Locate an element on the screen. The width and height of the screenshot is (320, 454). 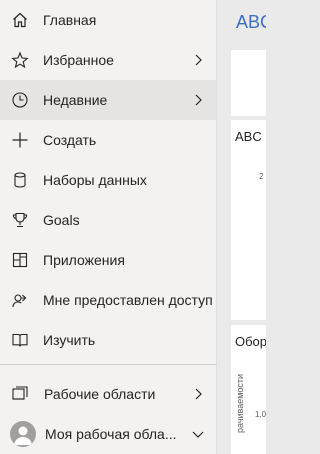
nav-item-label: Недавние is located at coordinates (75, 100).